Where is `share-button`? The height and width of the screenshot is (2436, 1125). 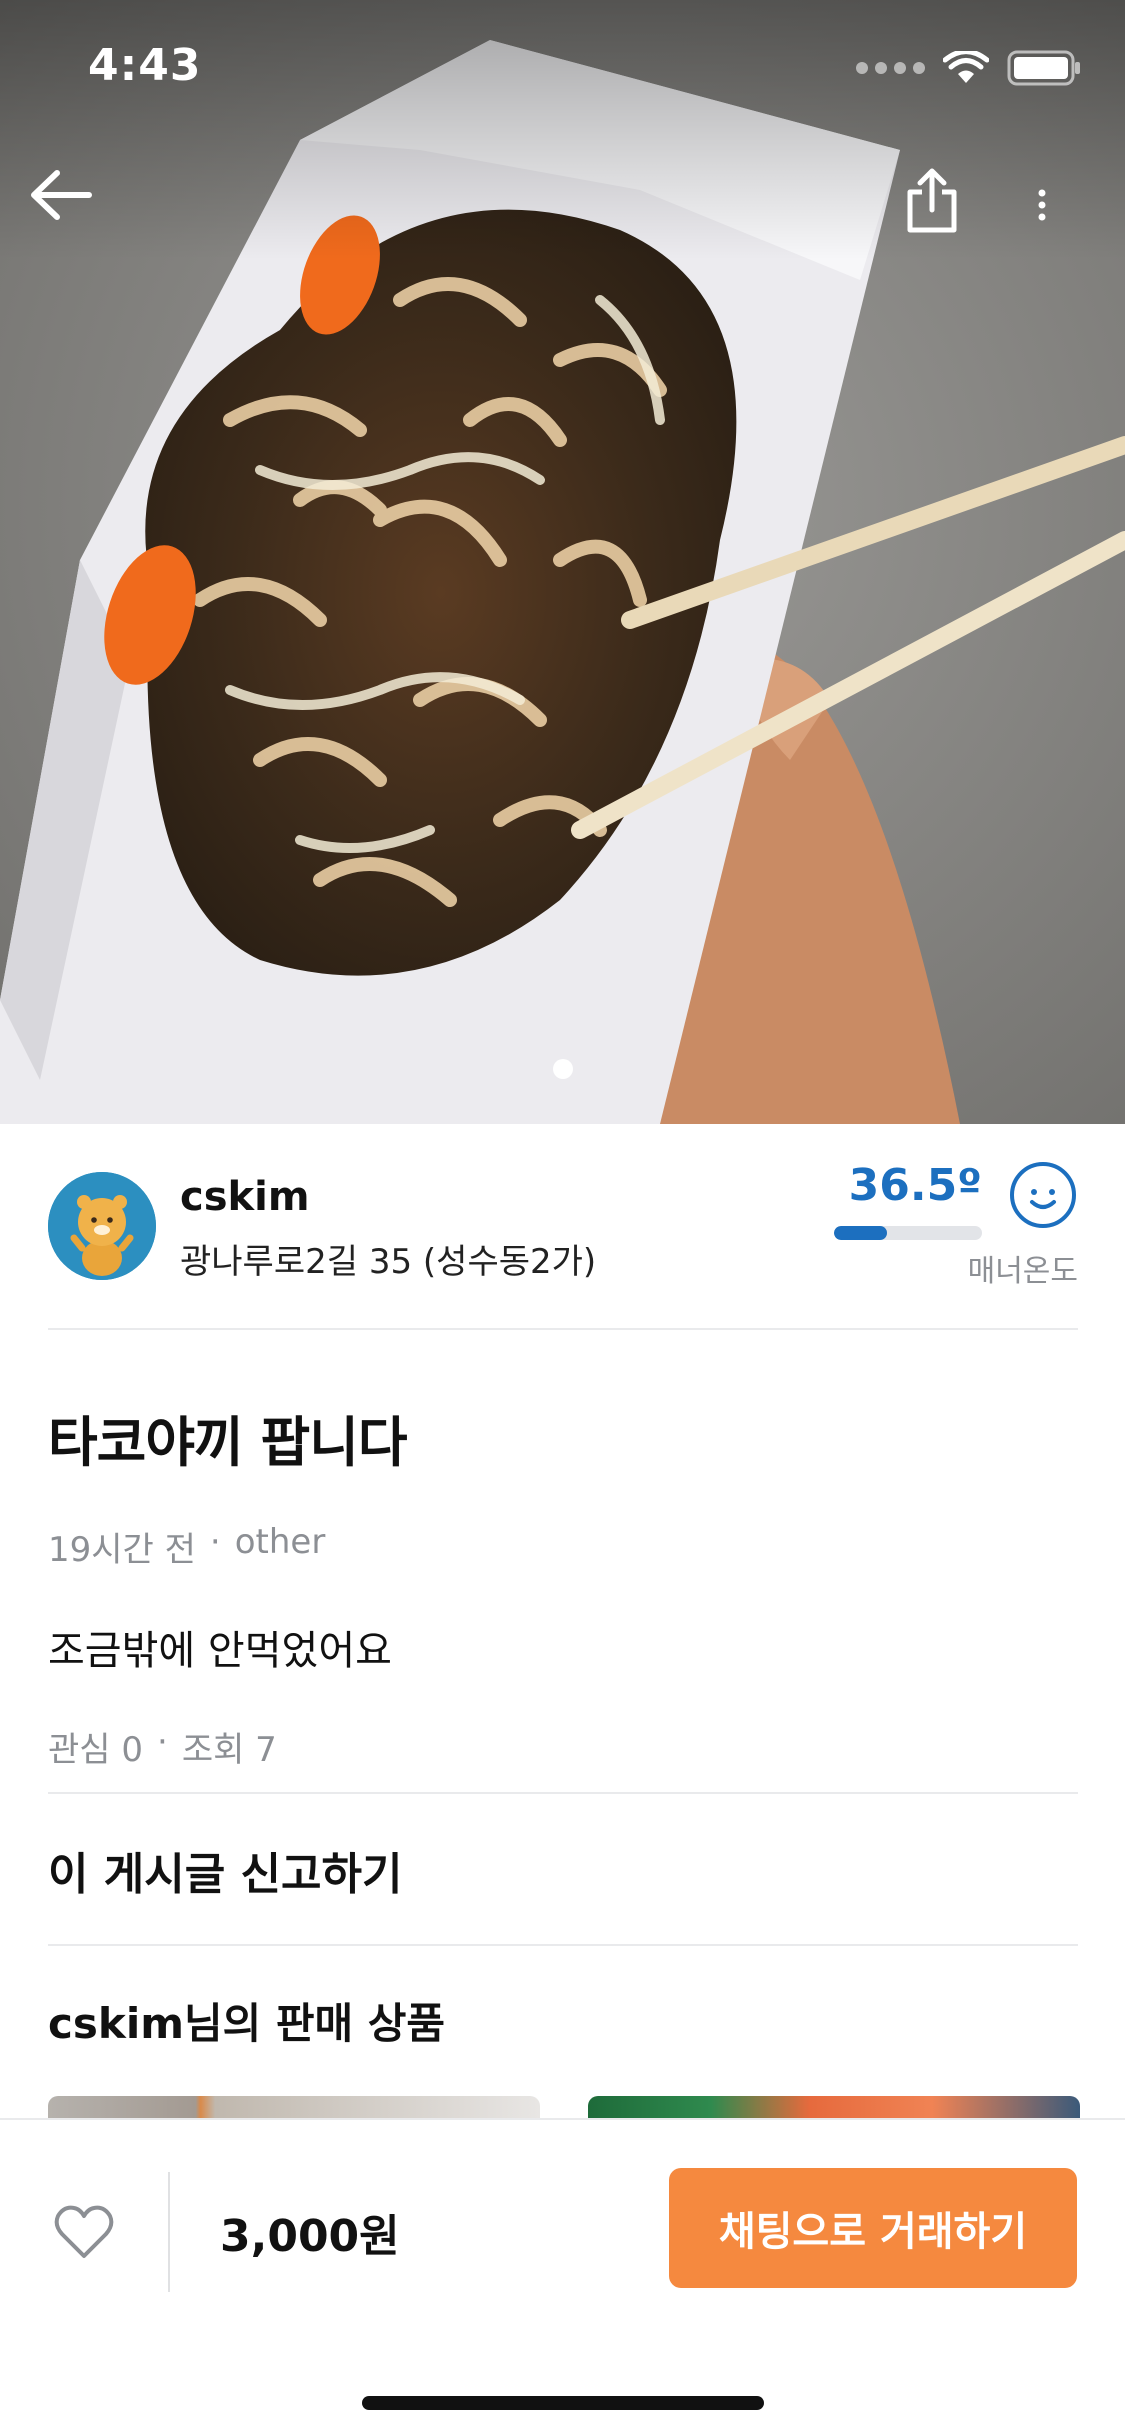
share-button is located at coordinates (932, 201).